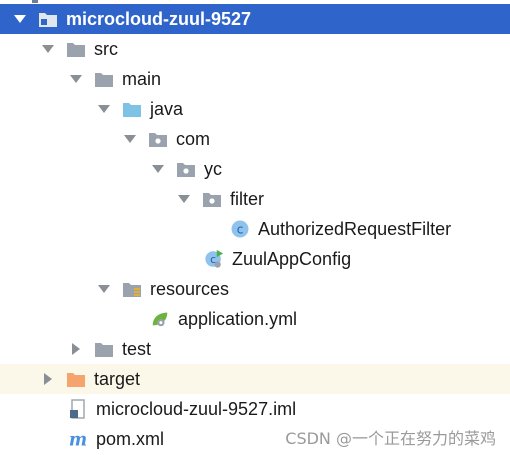  I want to click on tree-item-src: src, so click(255, 49).